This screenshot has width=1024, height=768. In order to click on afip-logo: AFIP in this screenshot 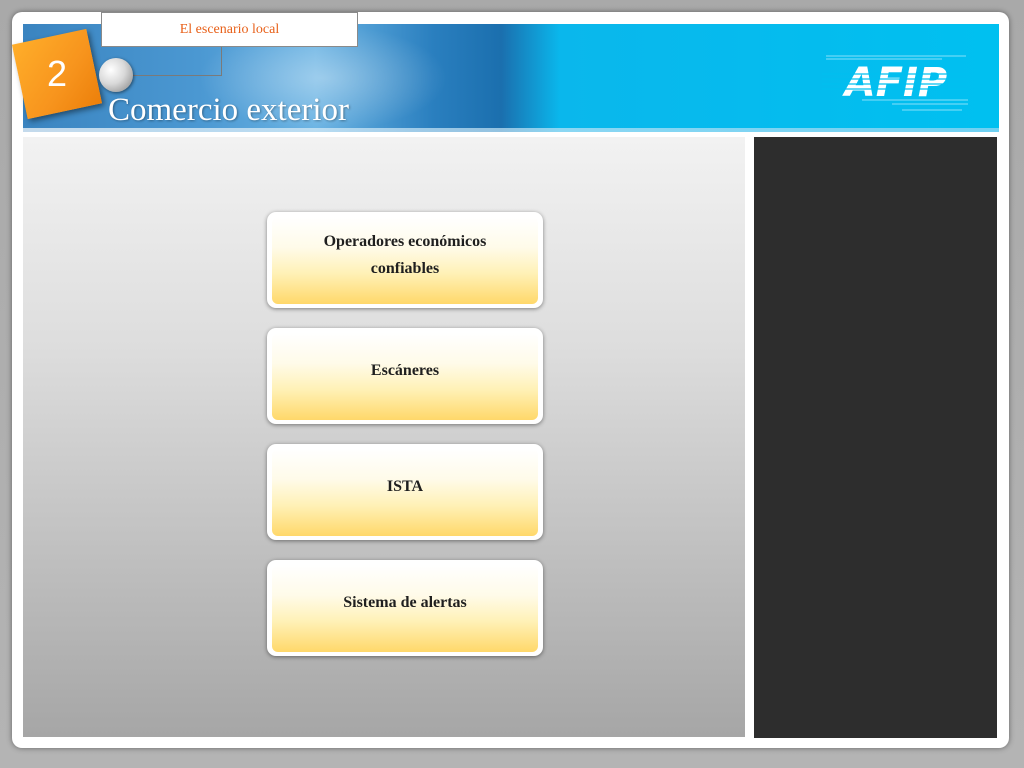, I will do `click(896, 83)`.